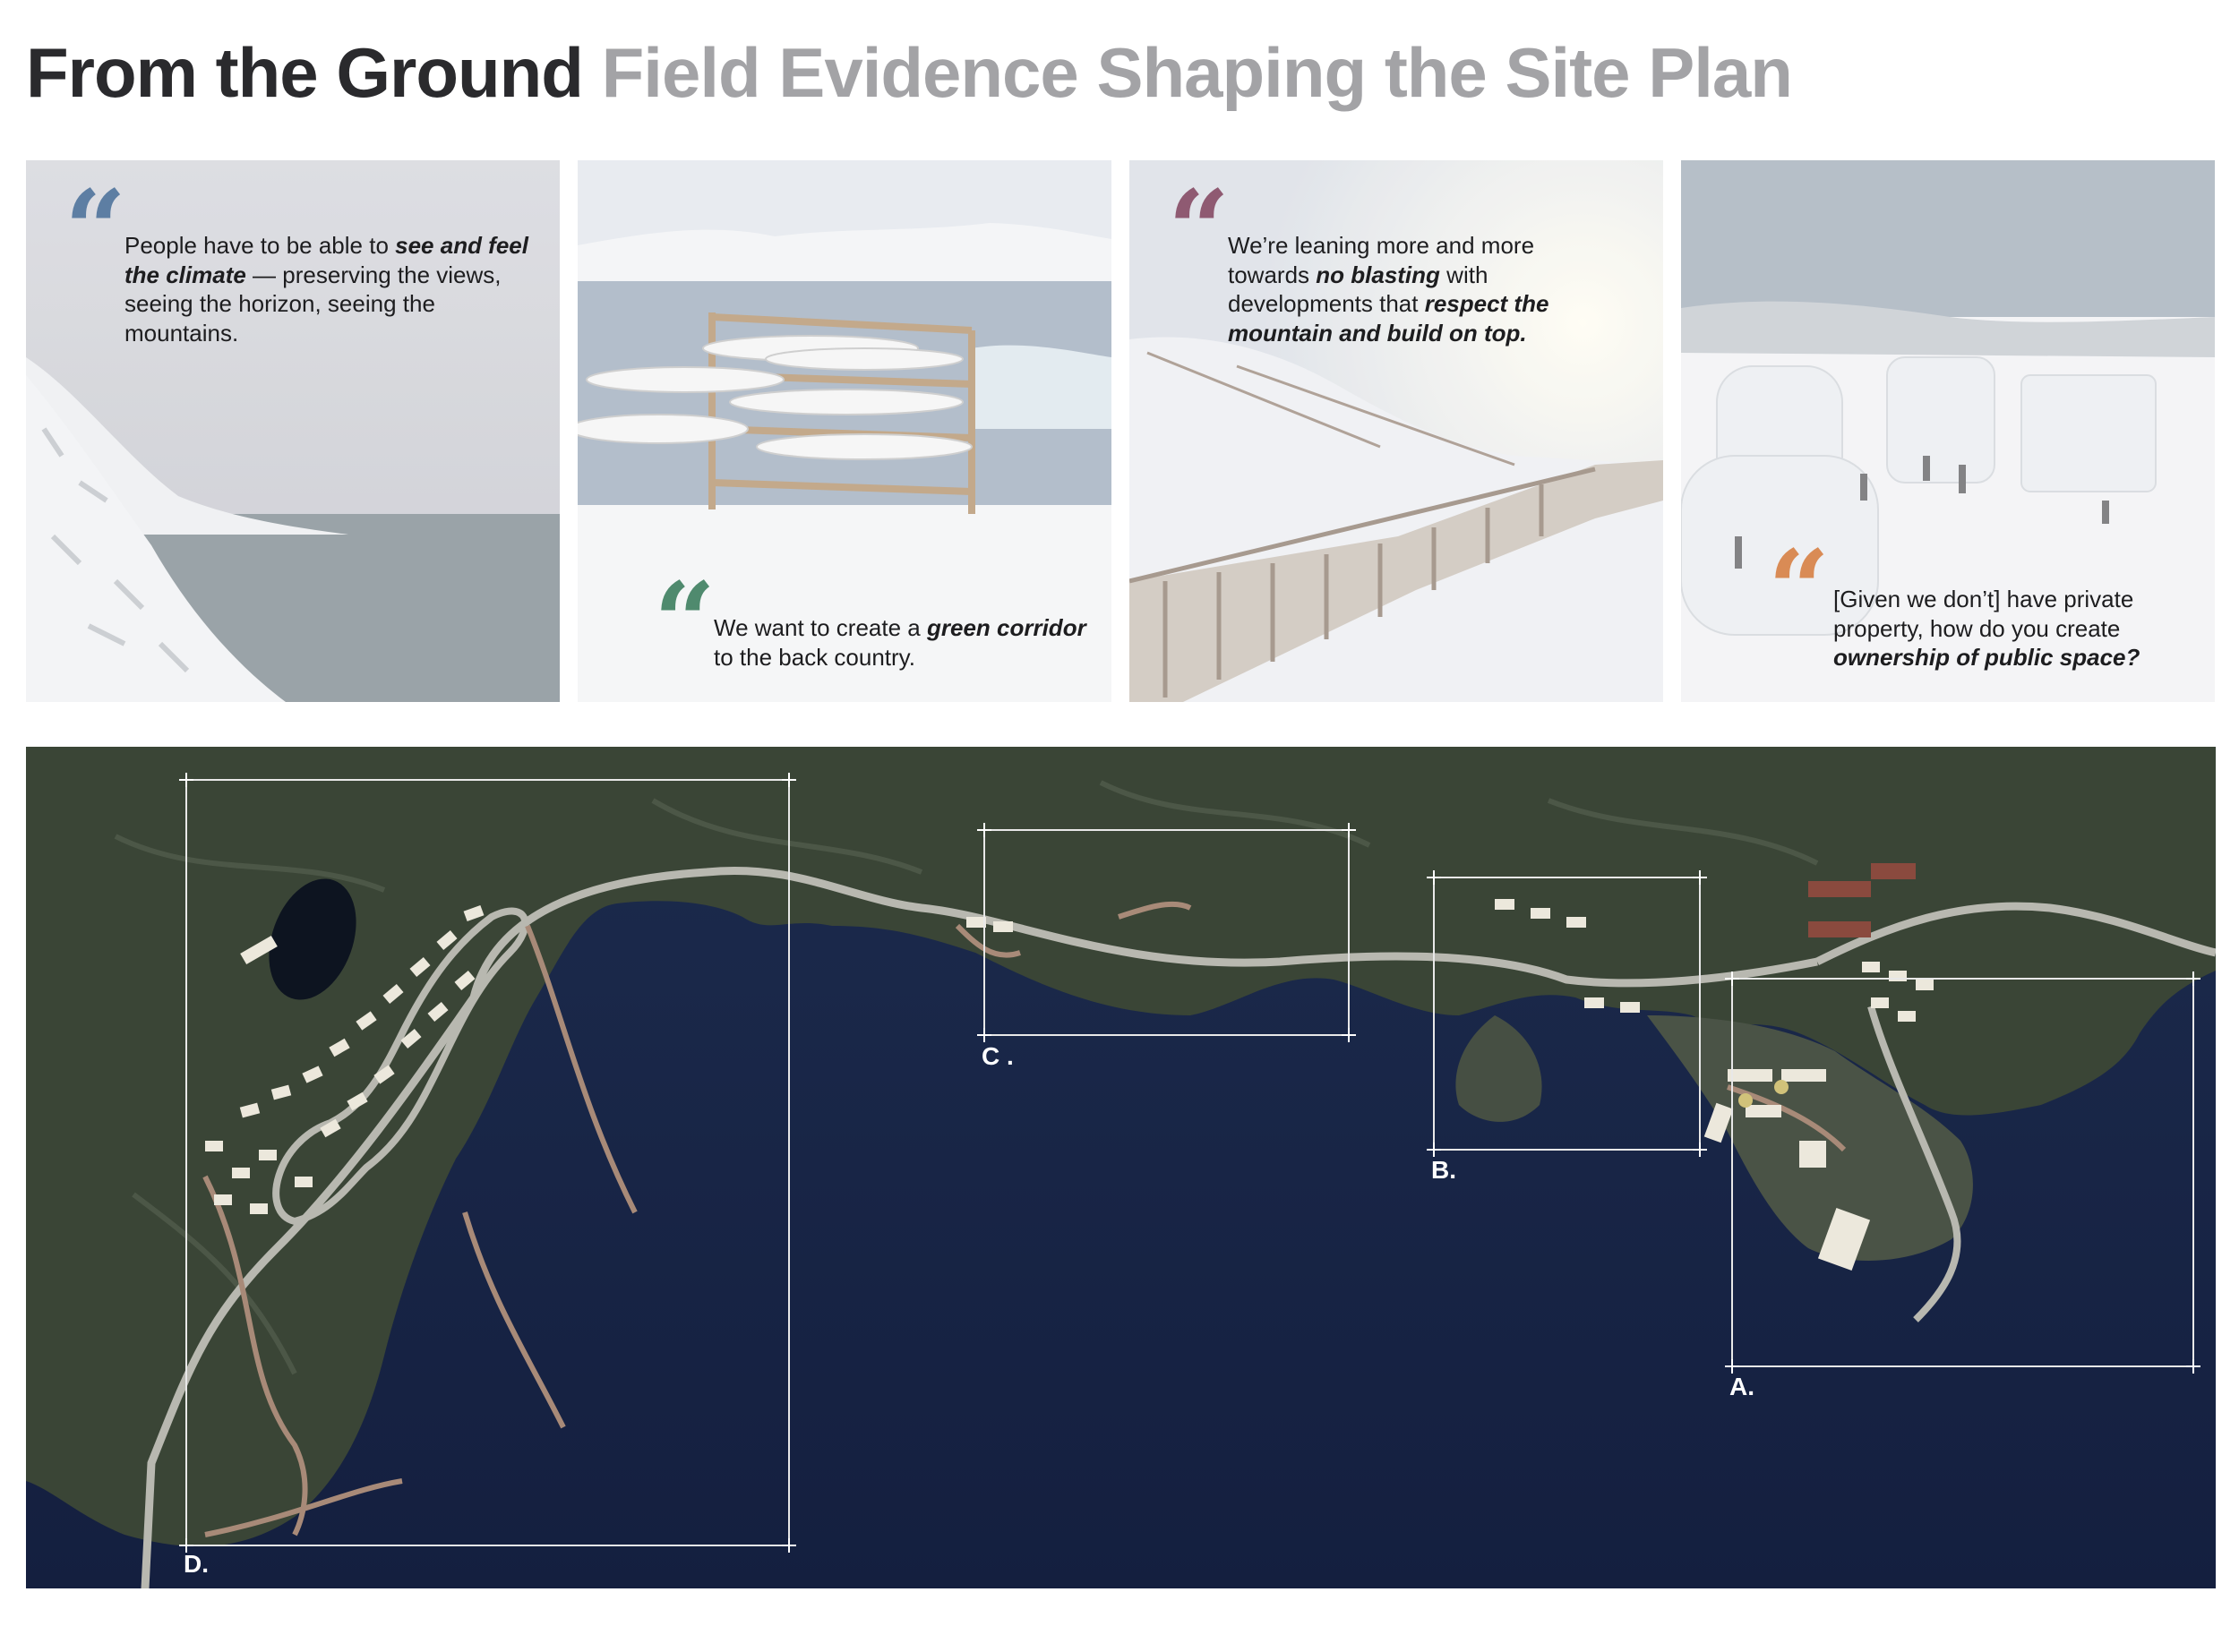 This screenshot has height=1652, width=2239. What do you see at coordinates (1443, 1170) in the screenshot?
I see `zone-label-b: B.` at bounding box center [1443, 1170].